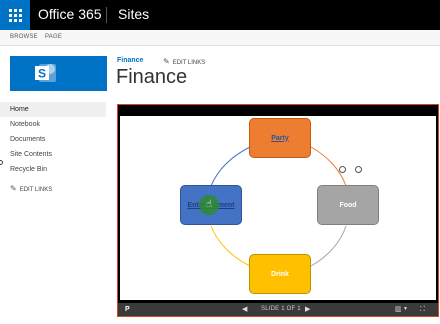 This screenshot has width=440, height=324. Describe the element at coordinates (36, 190) in the screenshot. I see `edit-links-label: EDIT LINKS` at that location.